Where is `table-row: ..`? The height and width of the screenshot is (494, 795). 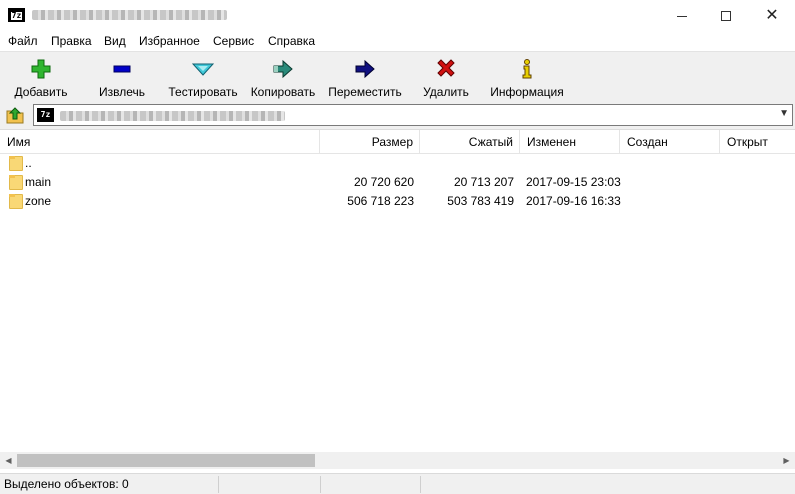
table-row: .. is located at coordinates (397, 163).